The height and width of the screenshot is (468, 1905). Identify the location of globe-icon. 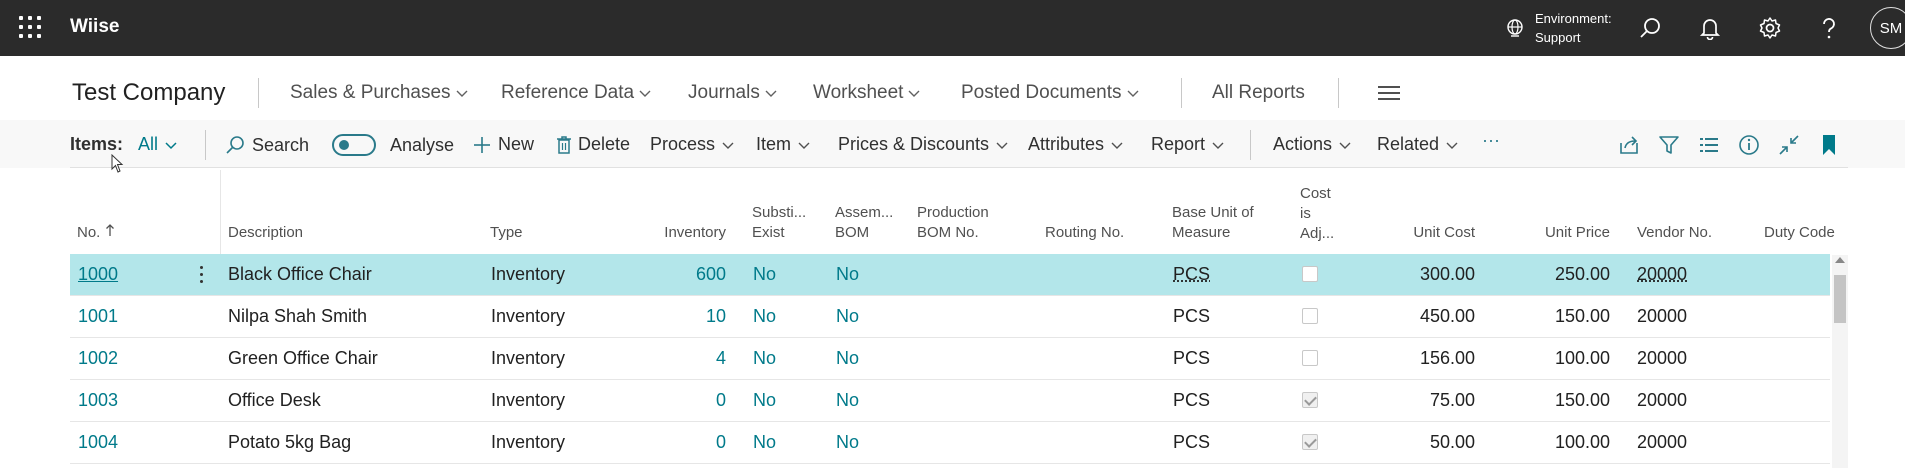
(1515, 28).